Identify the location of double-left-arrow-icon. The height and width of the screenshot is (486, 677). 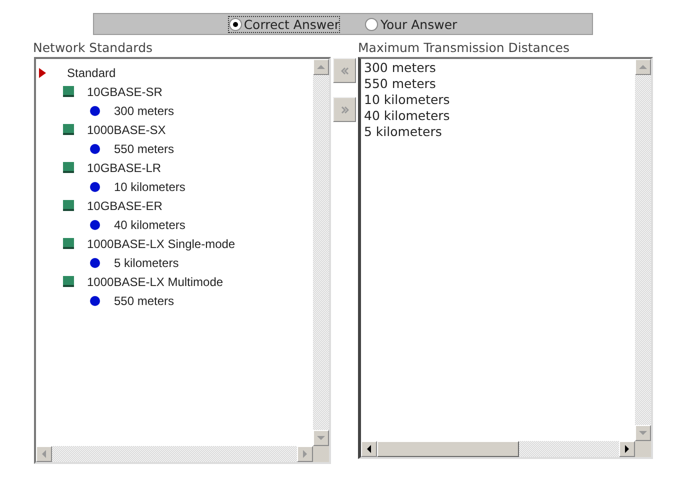
(344, 70).